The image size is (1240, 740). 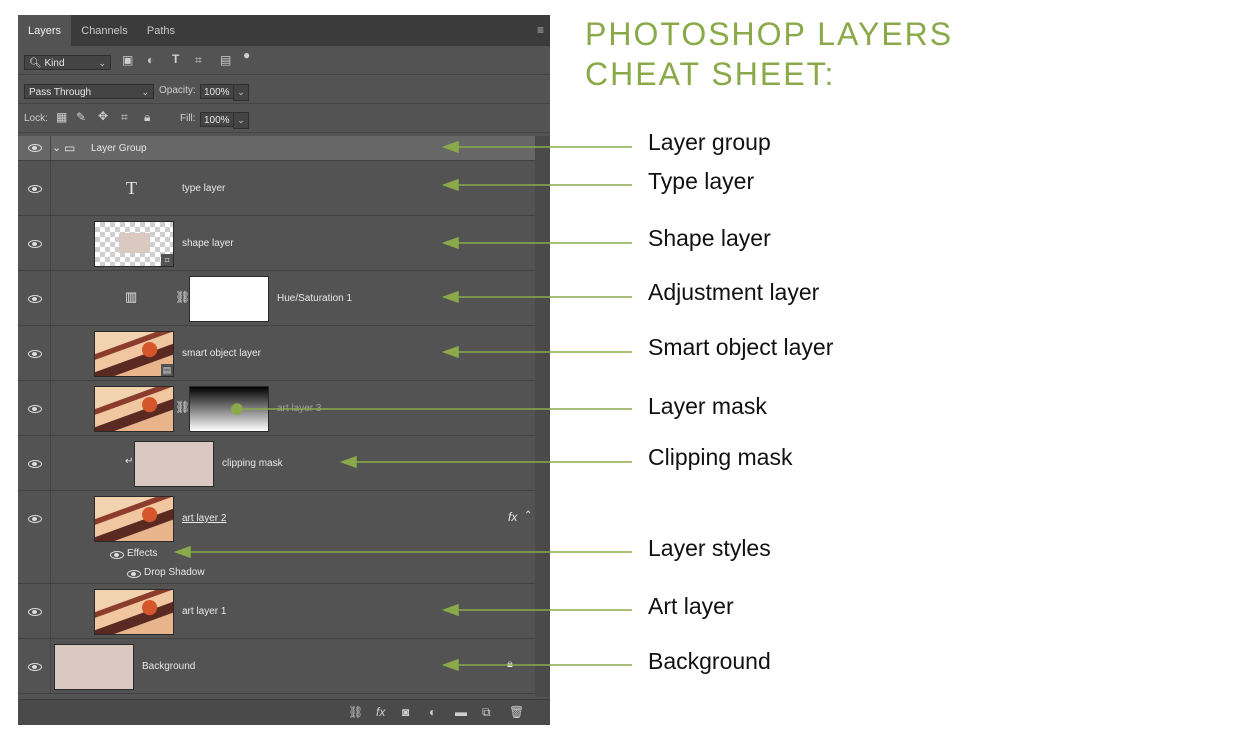 I want to click on arrowhead-layer-styles, so click(x=182, y=552).